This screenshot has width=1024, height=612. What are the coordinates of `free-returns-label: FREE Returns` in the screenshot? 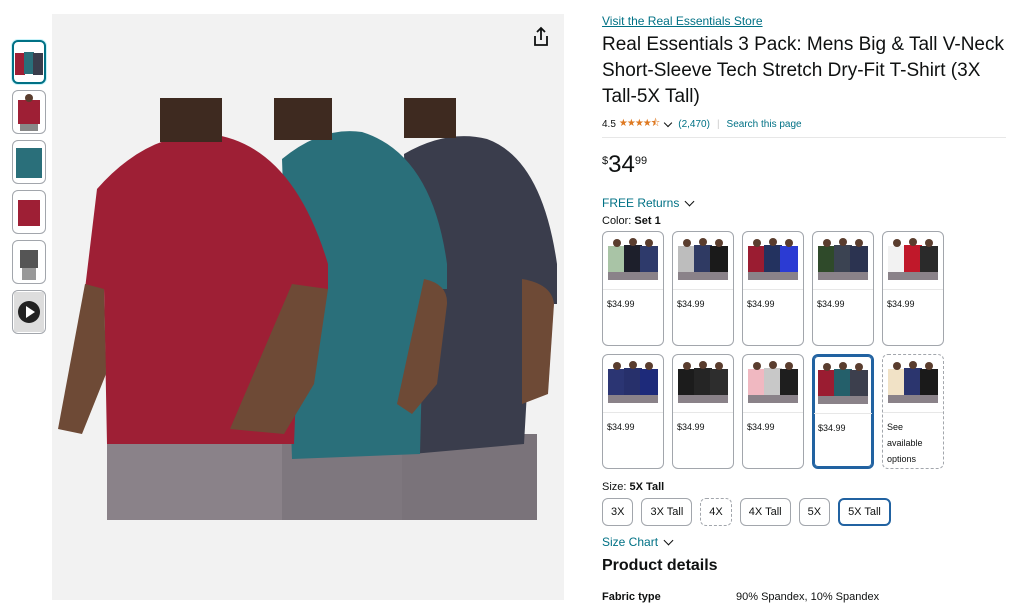 It's located at (641, 203).